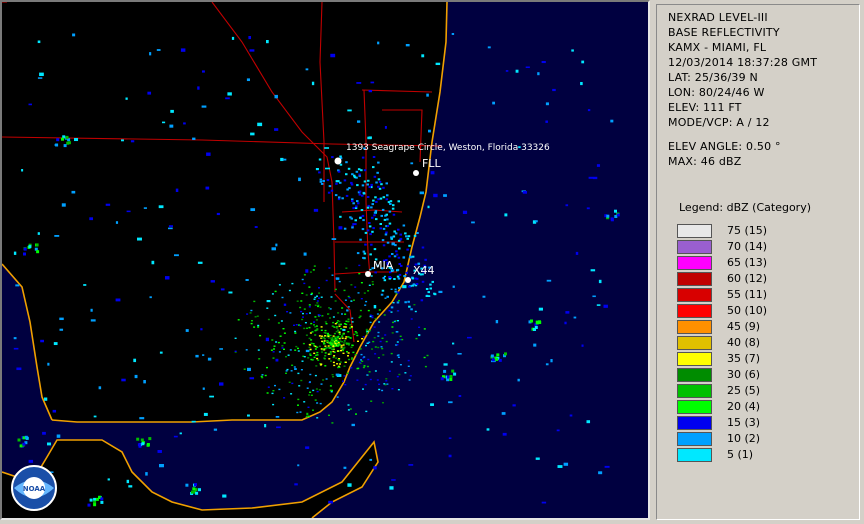  Describe the element at coordinates (416, 173) in the screenshot. I see `fll-marker` at that location.